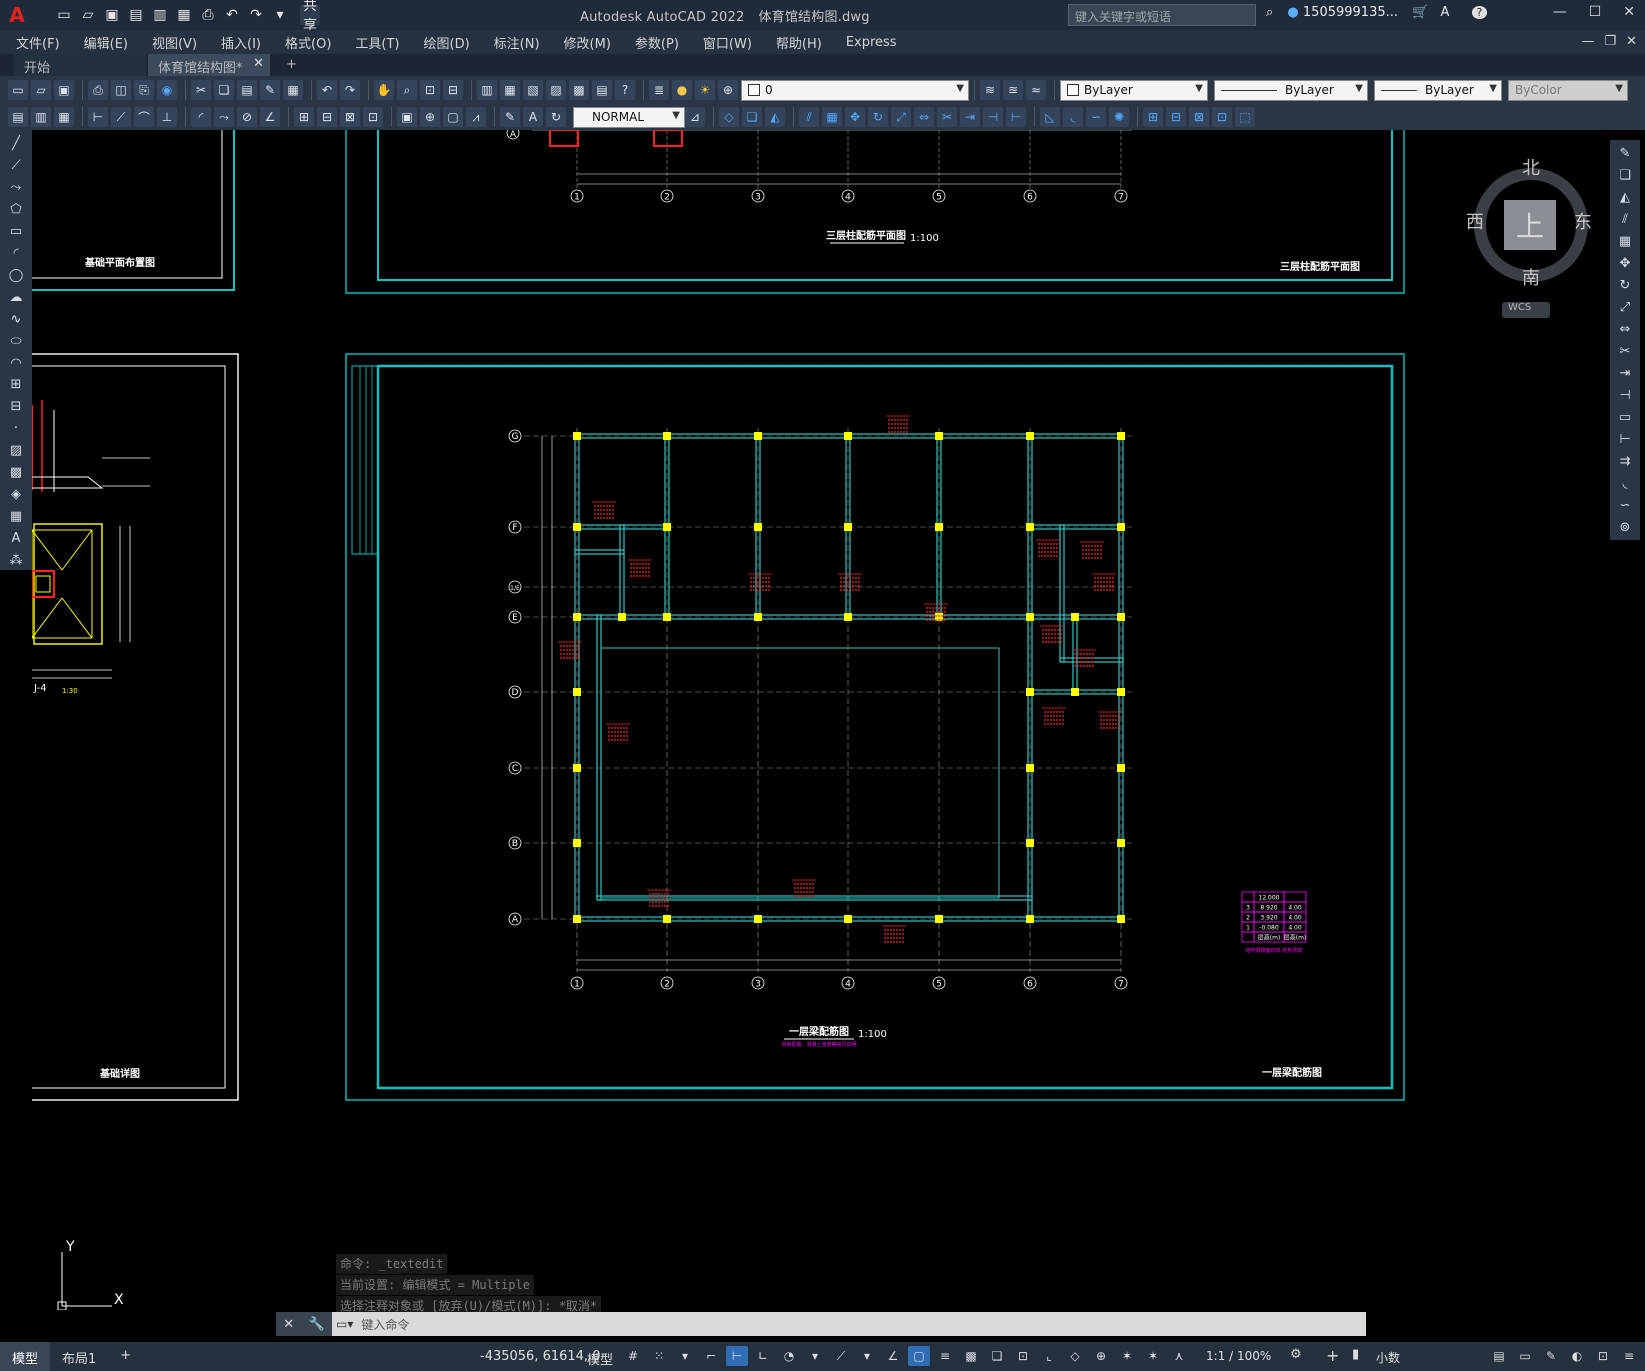 The height and width of the screenshot is (1371, 1645). I want to click on trim-icon: ✂, so click(1625, 351).